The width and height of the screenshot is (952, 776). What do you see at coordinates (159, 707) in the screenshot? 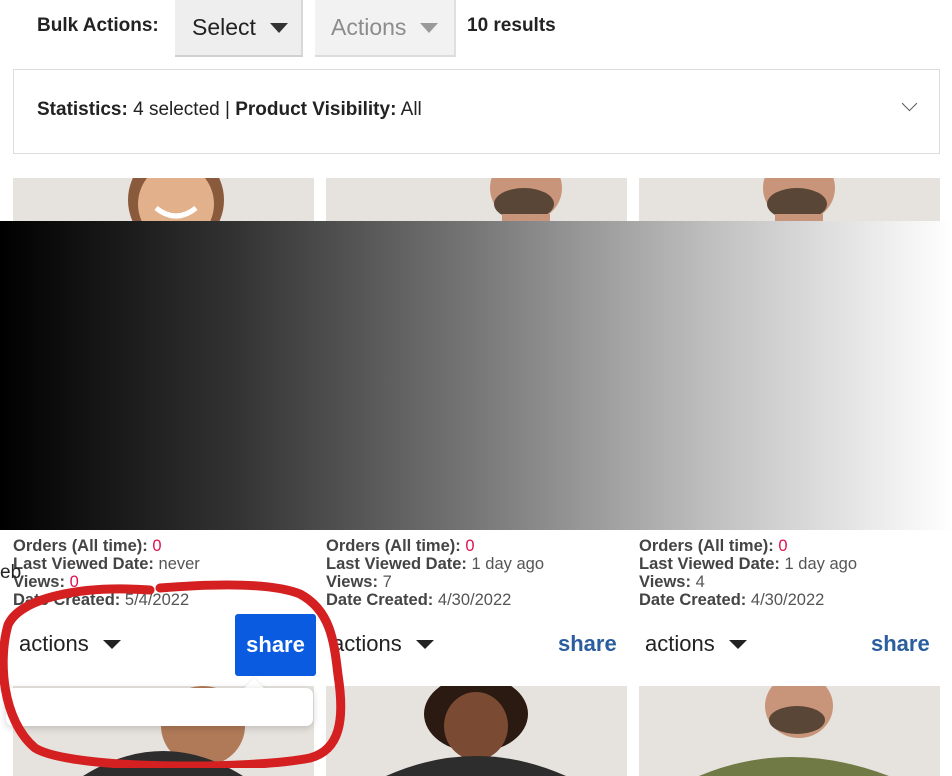
I see `share-popover` at bounding box center [159, 707].